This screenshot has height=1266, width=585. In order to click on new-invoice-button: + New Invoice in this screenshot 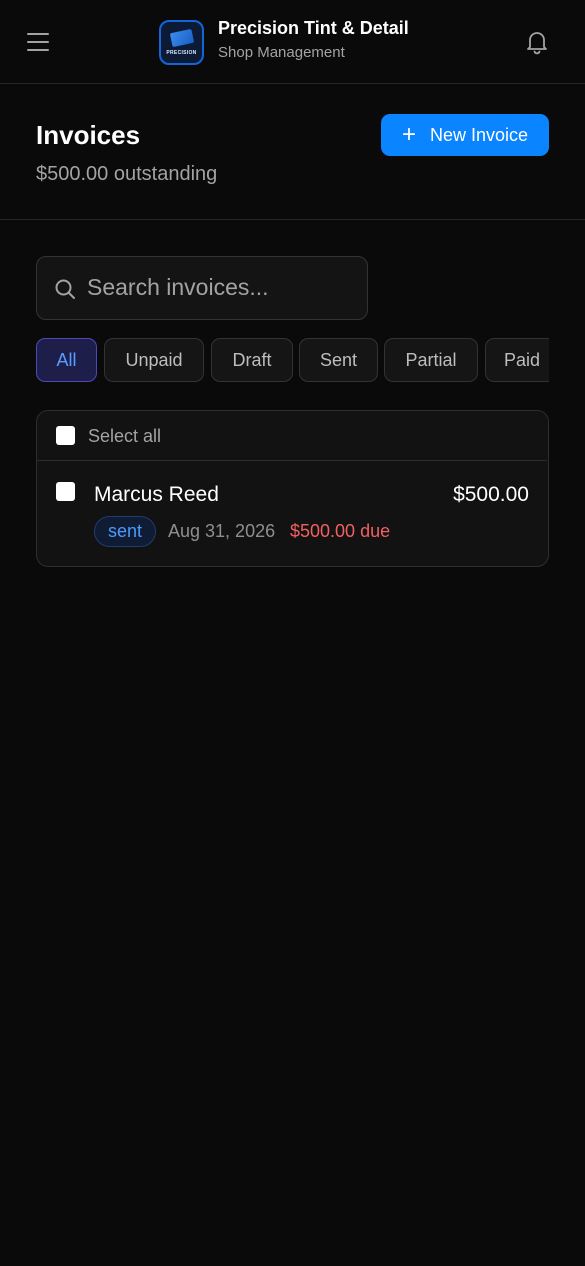, I will do `click(465, 135)`.